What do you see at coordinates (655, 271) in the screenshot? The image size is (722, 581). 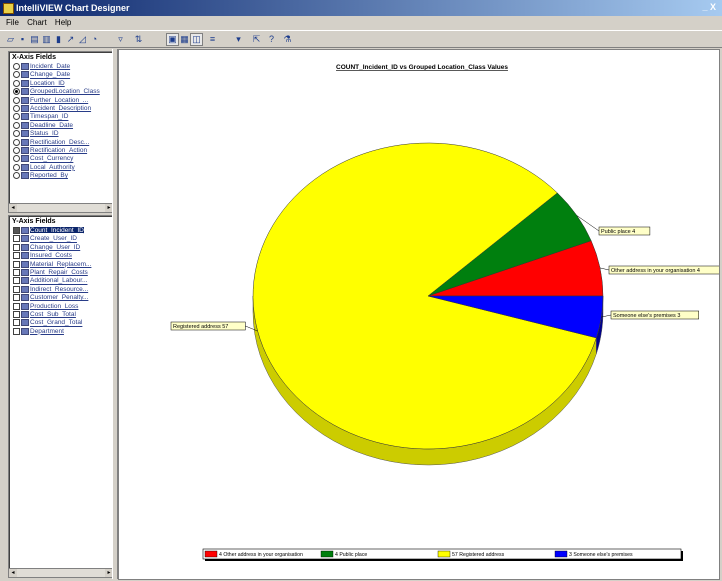 I see `slice-label: Other address in your organisation 4` at bounding box center [655, 271].